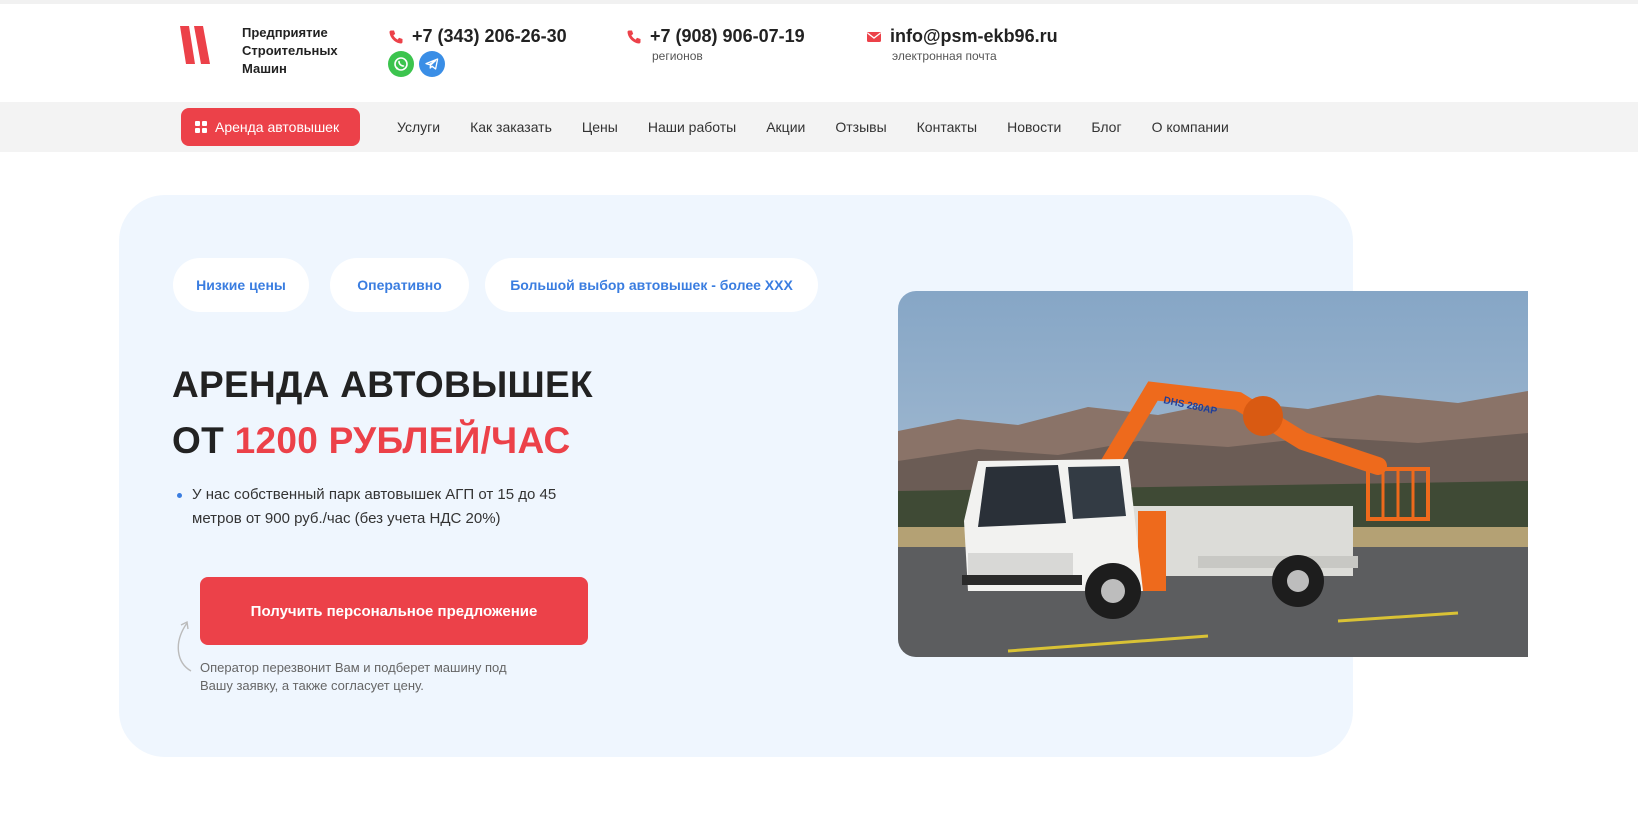 This screenshot has width=1638, height=837. I want to click on nav-item-news: Новости, so click(1034, 127).